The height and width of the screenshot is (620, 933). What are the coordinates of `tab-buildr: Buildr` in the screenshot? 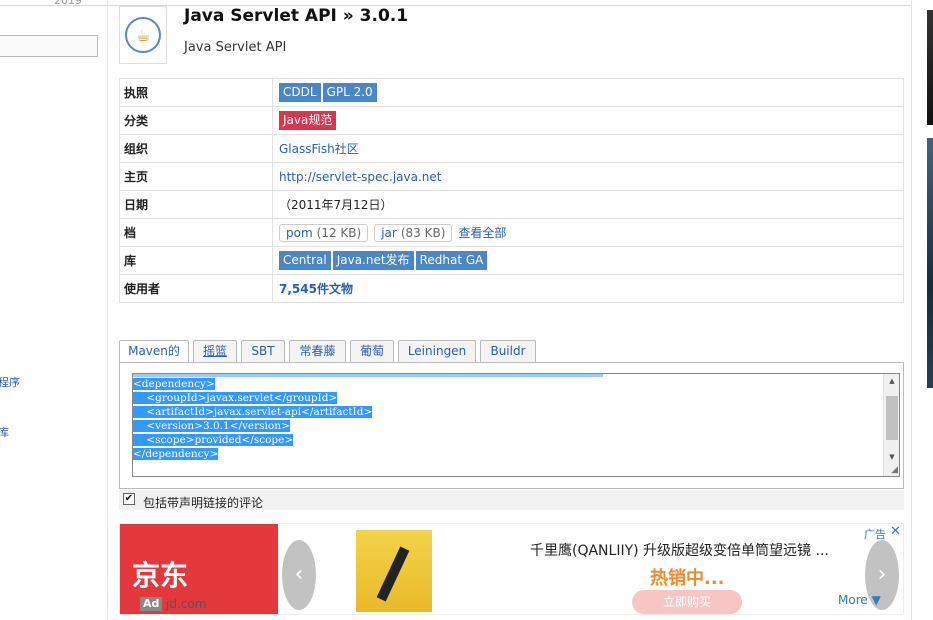 It's located at (508, 351).